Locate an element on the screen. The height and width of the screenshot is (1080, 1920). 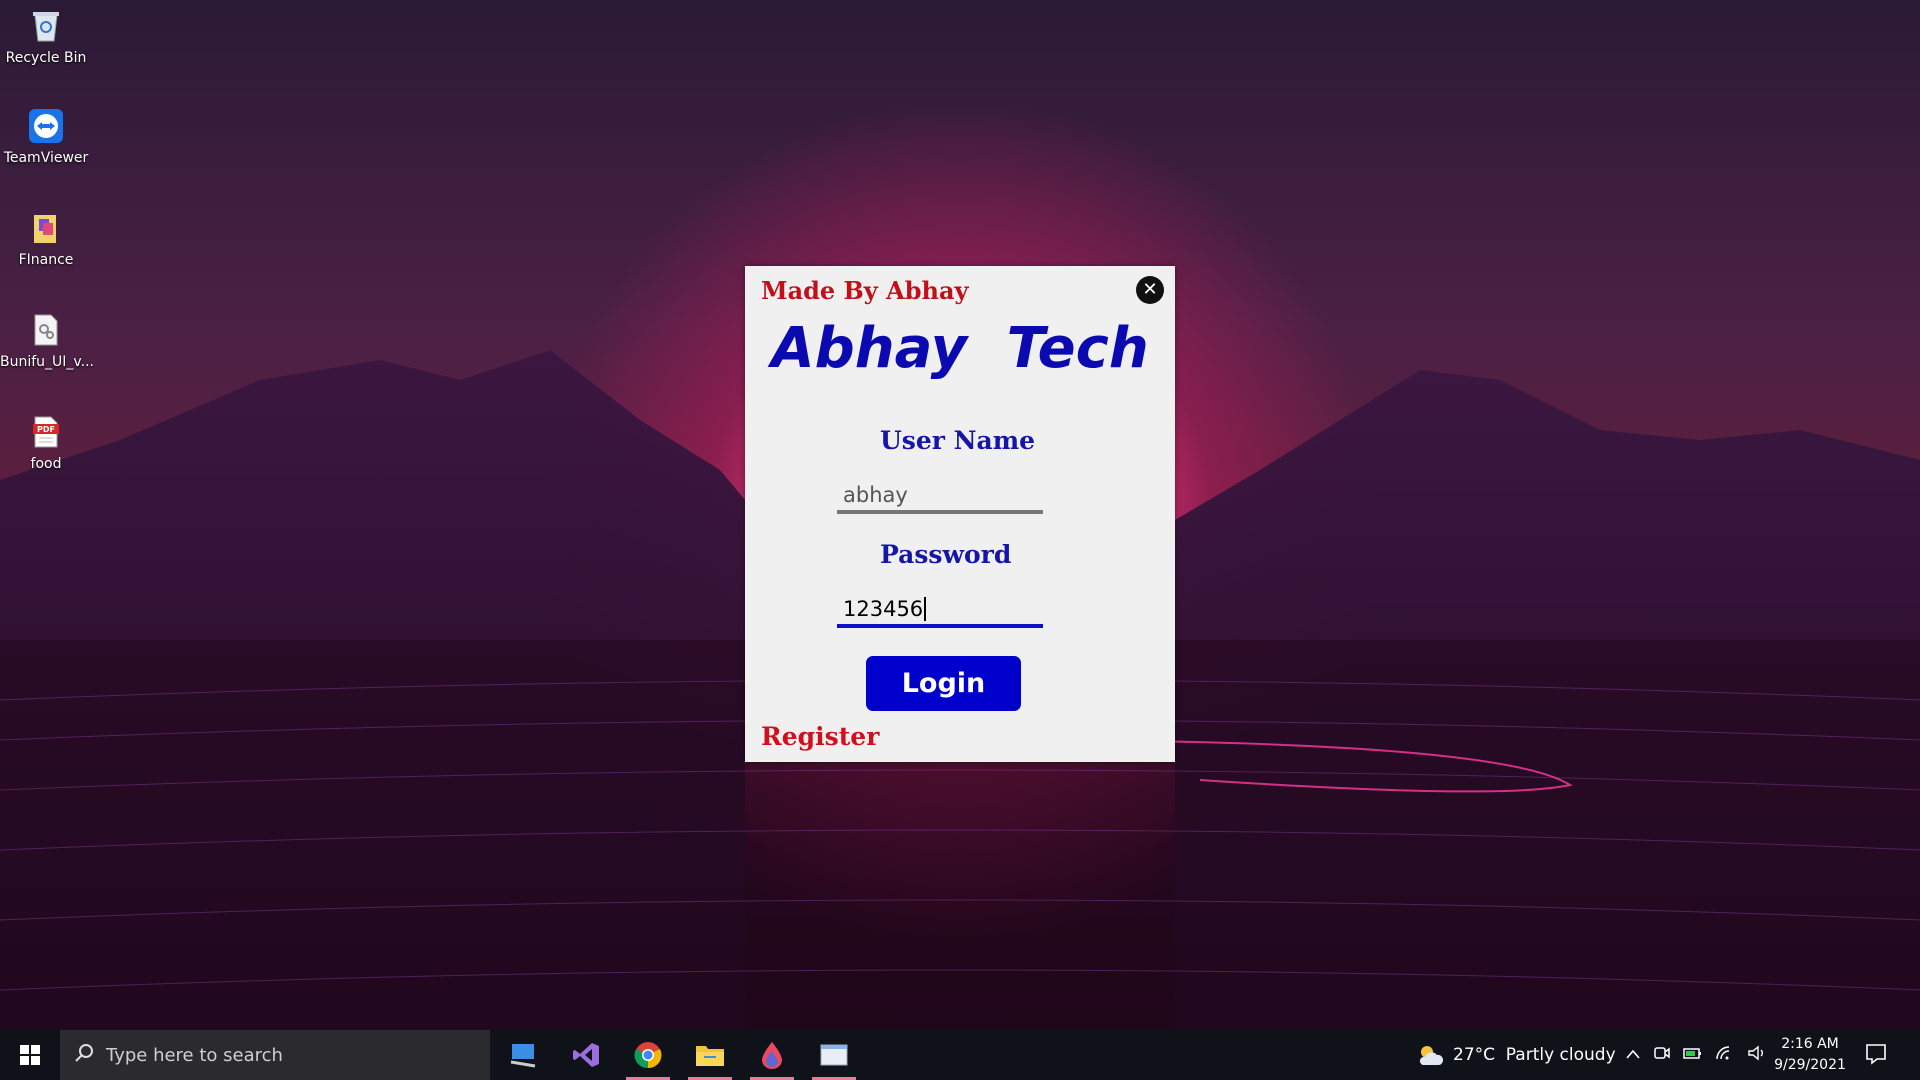
notification-center-button is located at coordinates (1876, 1056).